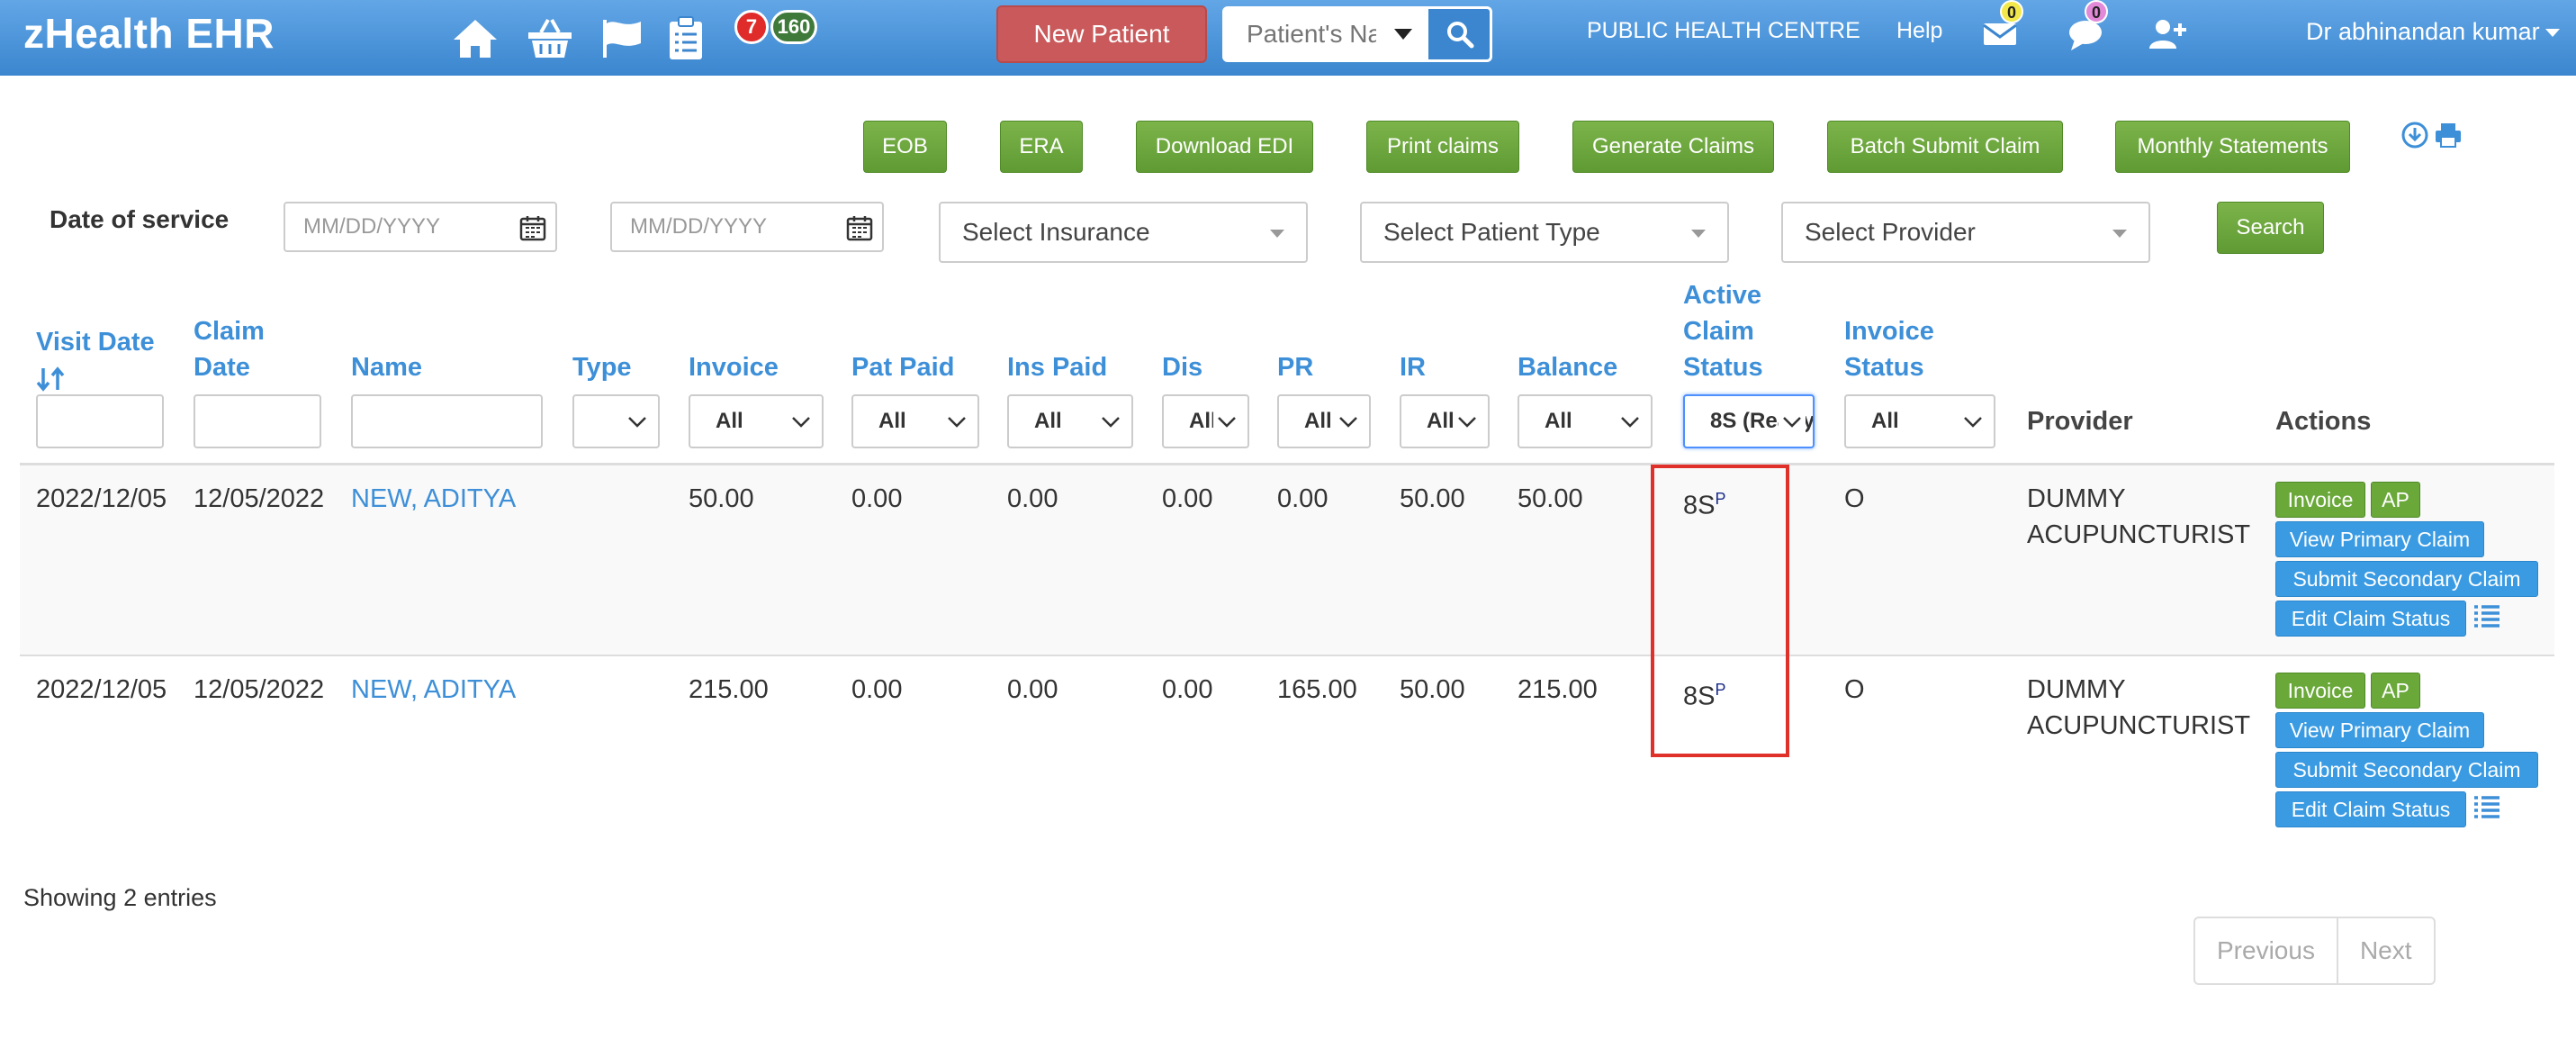 The image size is (2576, 1057). What do you see at coordinates (550, 38) in the screenshot?
I see `basket-icon` at bounding box center [550, 38].